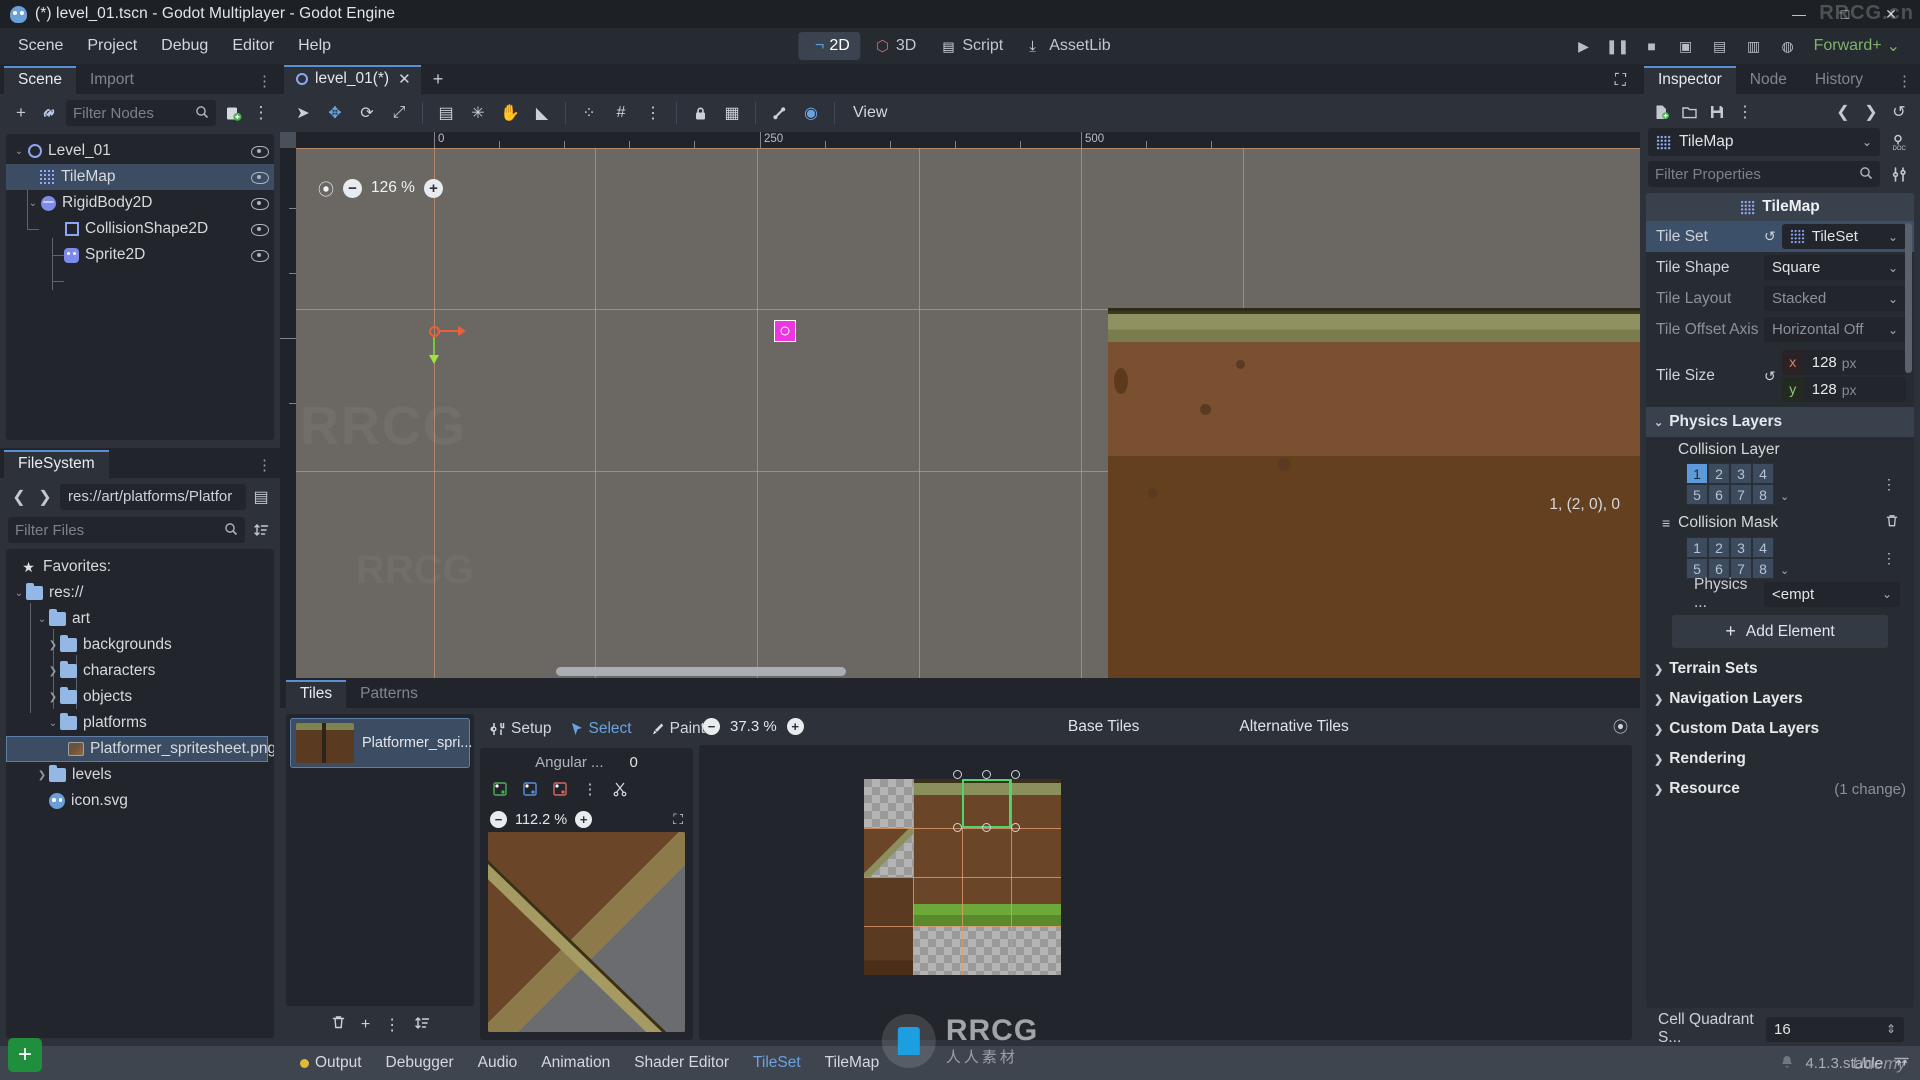  Describe the element at coordinates (1666, 523) in the screenshot. I see `drag-handle-icon: ≡` at that location.